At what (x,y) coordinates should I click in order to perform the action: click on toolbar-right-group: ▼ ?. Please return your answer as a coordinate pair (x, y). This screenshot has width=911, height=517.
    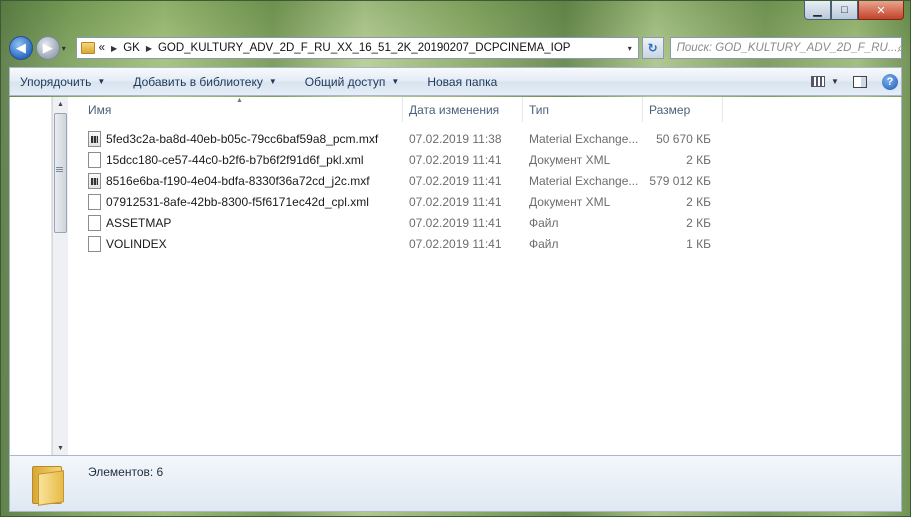
    Looking at the image, I should click on (850, 82).